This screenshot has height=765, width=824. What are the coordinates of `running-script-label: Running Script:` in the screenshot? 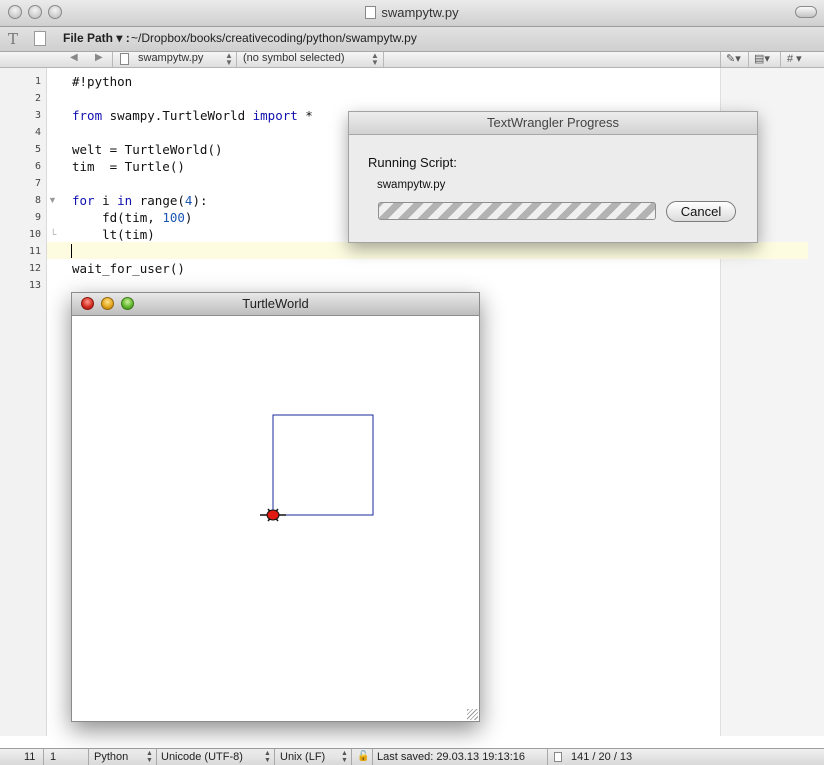 It's located at (412, 162).